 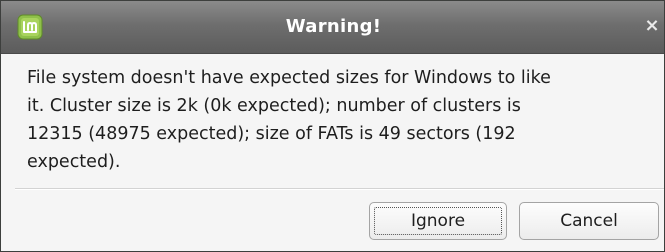 I want to click on ignore-button: Ignore, so click(x=438, y=221).